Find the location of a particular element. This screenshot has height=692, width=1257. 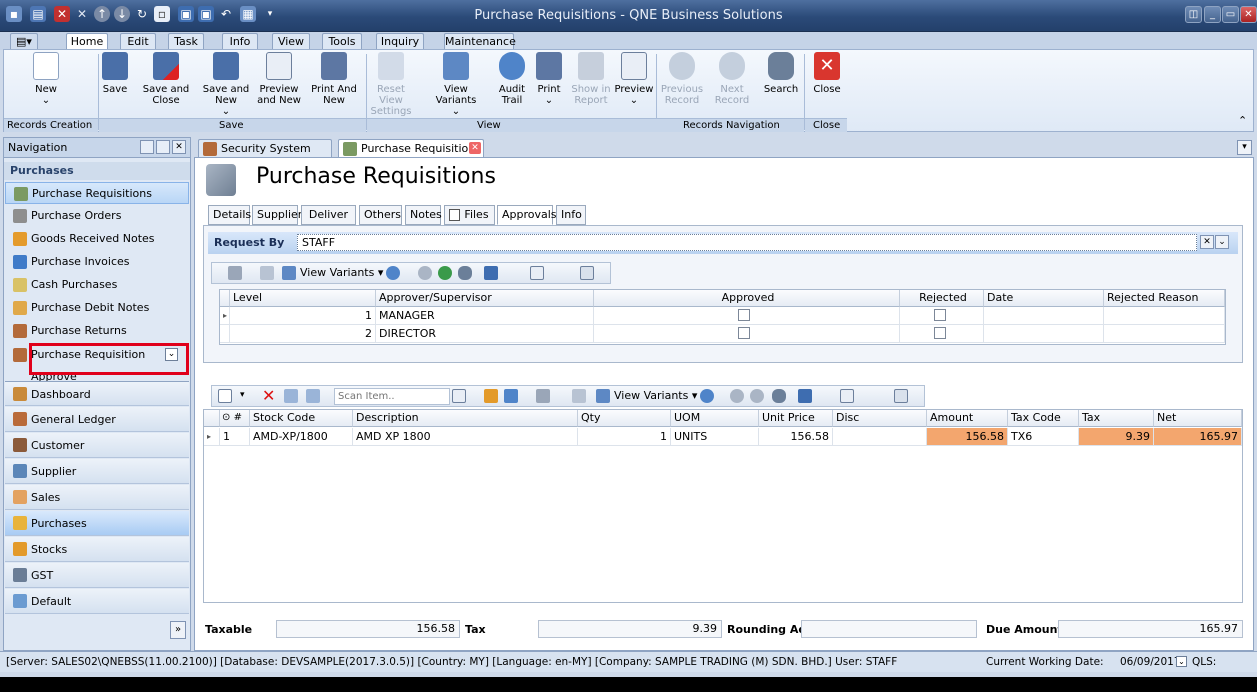

qty-cell: 1 is located at coordinates (624, 437).